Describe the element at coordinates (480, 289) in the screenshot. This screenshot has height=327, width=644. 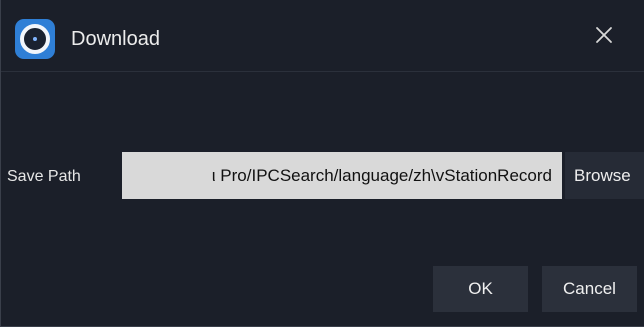
I see `ok-button: OK` at that location.